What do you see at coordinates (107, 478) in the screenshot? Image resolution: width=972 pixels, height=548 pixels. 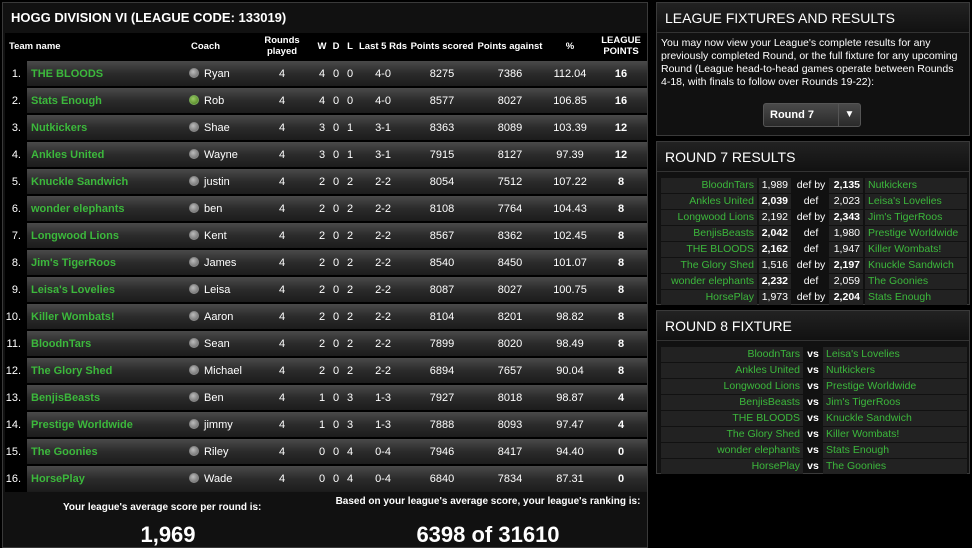 I see `team-name-link: HorsePlay` at bounding box center [107, 478].